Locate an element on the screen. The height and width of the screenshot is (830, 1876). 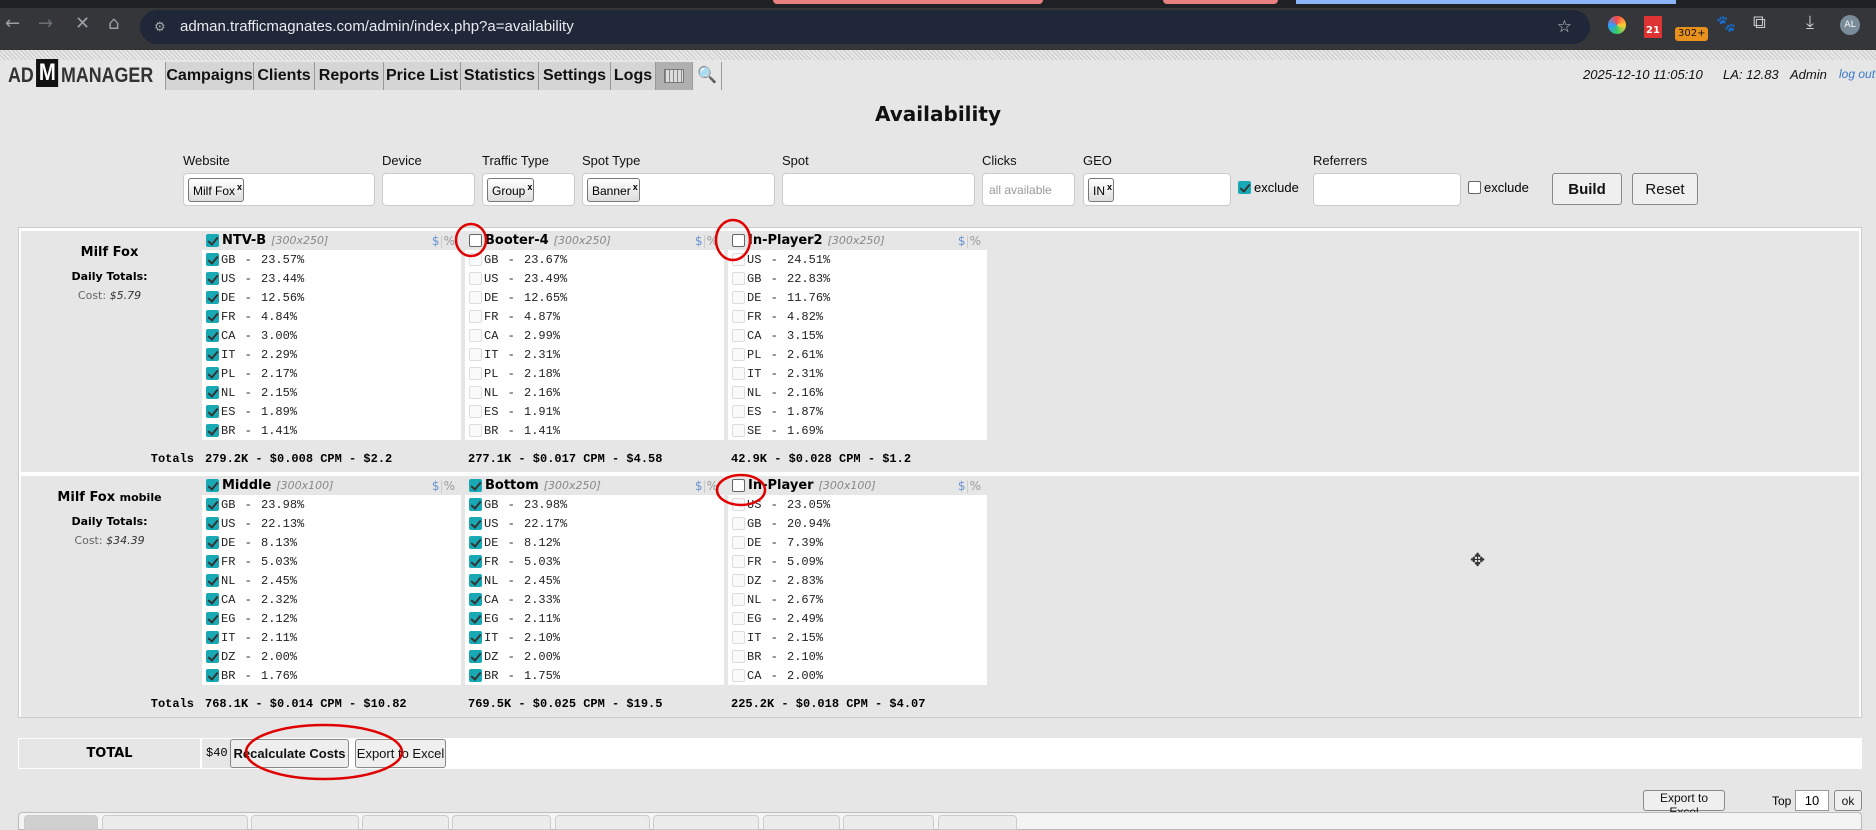
build-button: Build is located at coordinates (1587, 189).